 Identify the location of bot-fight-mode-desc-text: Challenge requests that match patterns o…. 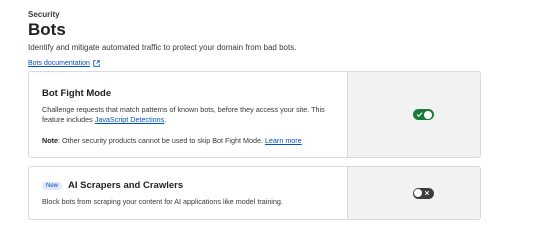
(183, 114).